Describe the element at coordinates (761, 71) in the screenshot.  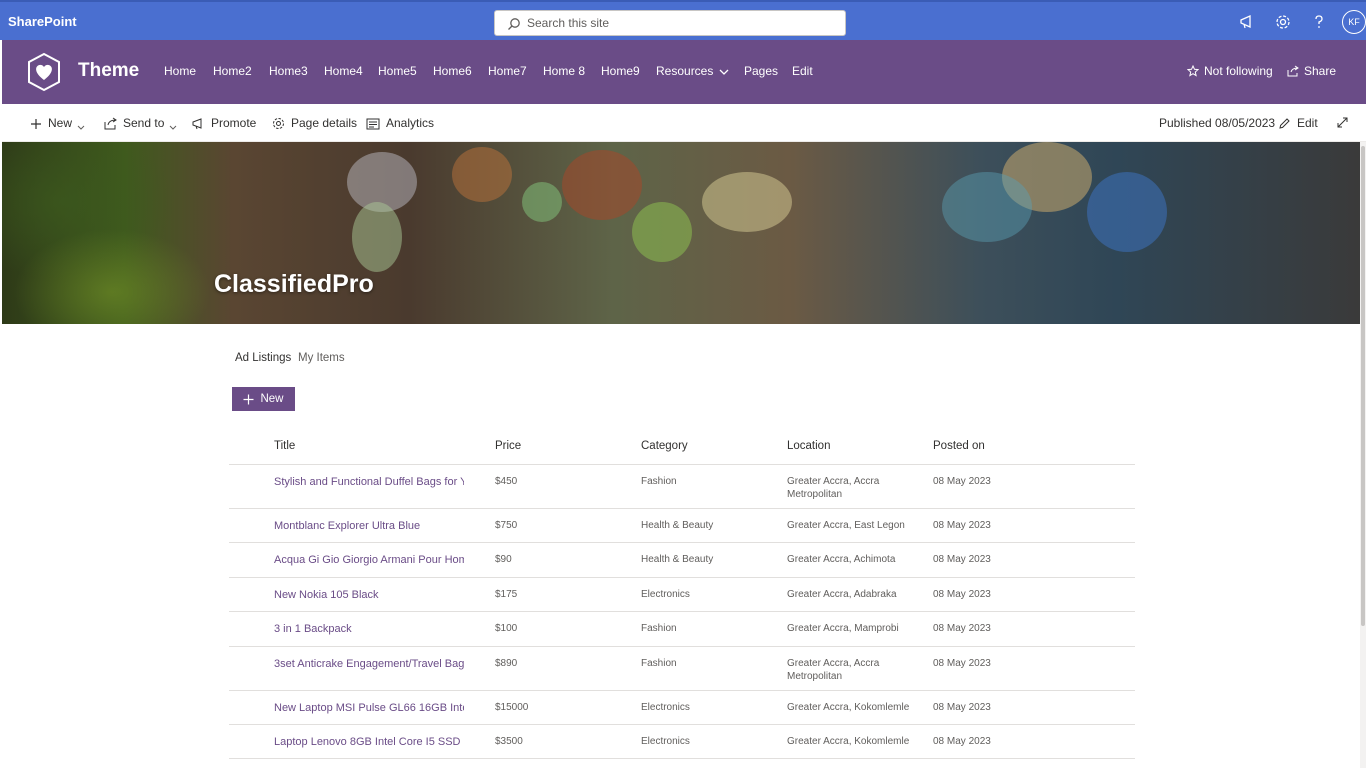
I see `nav-pages: Pages` at that location.